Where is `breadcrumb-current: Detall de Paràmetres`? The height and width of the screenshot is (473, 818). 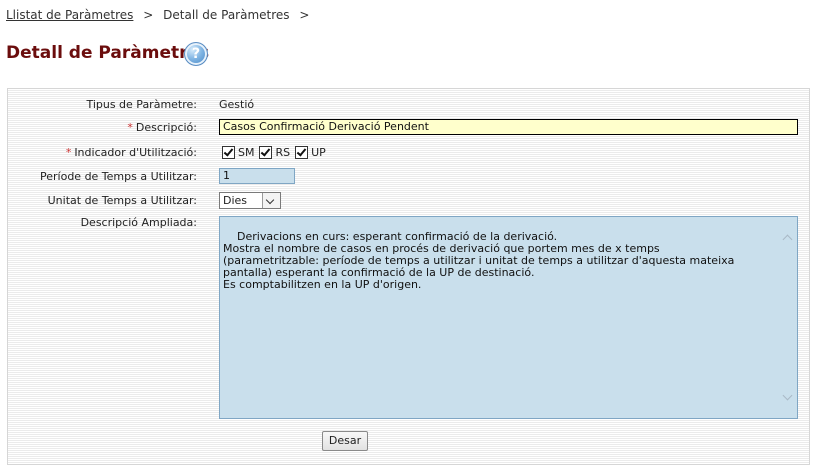
breadcrumb-current: Detall de Paràmetres is located at coordinates (226, 15).